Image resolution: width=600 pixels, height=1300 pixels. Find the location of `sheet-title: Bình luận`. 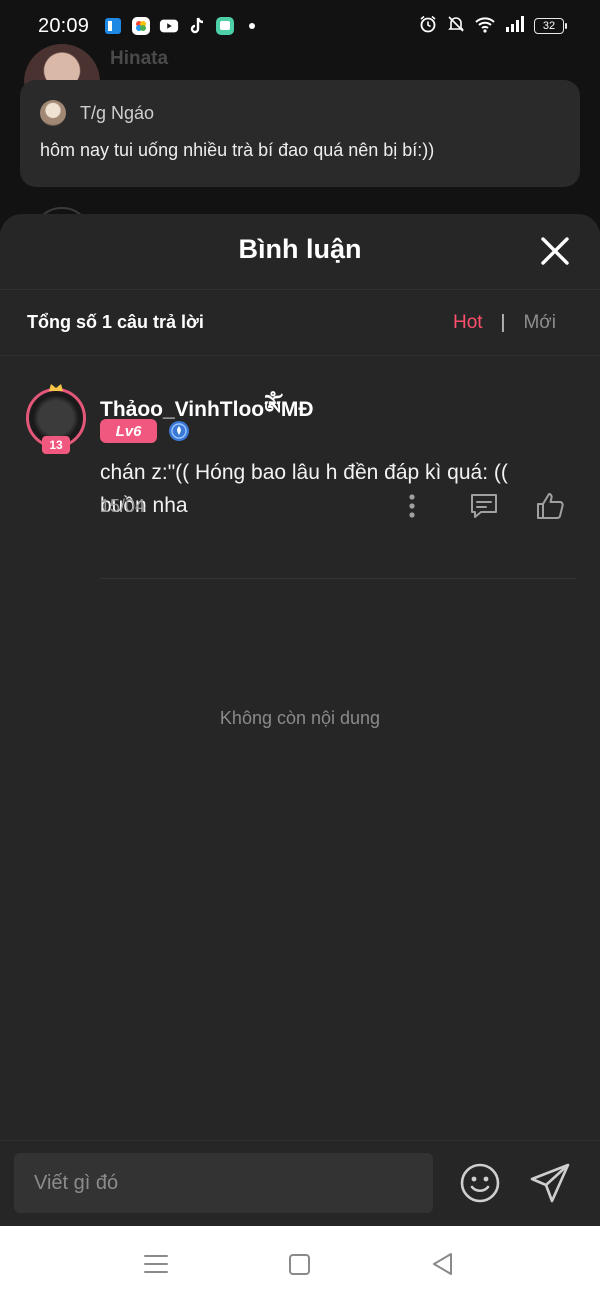

sheet-title: Bình luận is located at coordinates (300, 249).